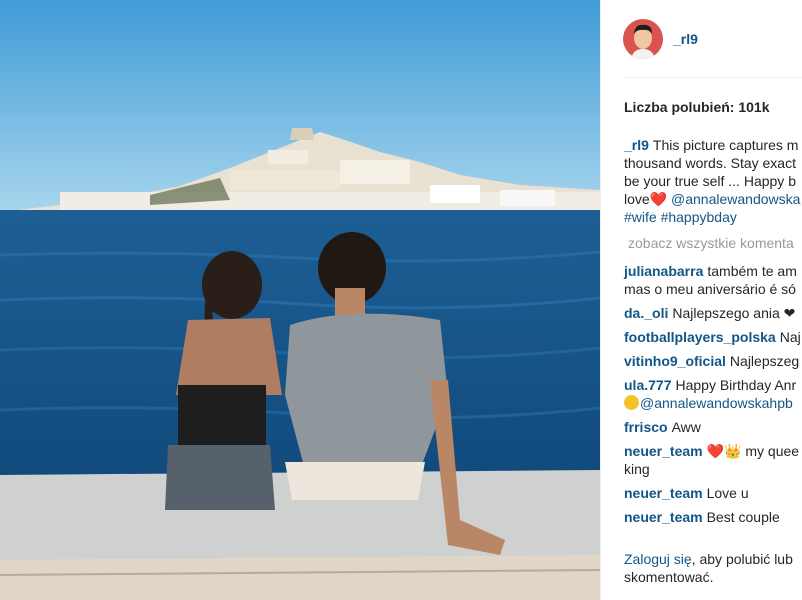 This screenshot has height=600, width=802. I want to click on comment-item: vitinho9_oficial Najlepszeg, so click(713, 361).